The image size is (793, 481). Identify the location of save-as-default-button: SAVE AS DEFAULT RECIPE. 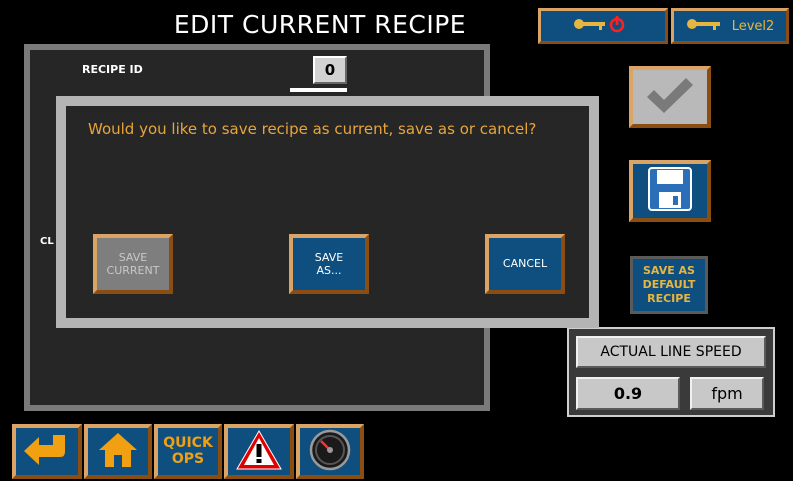
(669, 285).